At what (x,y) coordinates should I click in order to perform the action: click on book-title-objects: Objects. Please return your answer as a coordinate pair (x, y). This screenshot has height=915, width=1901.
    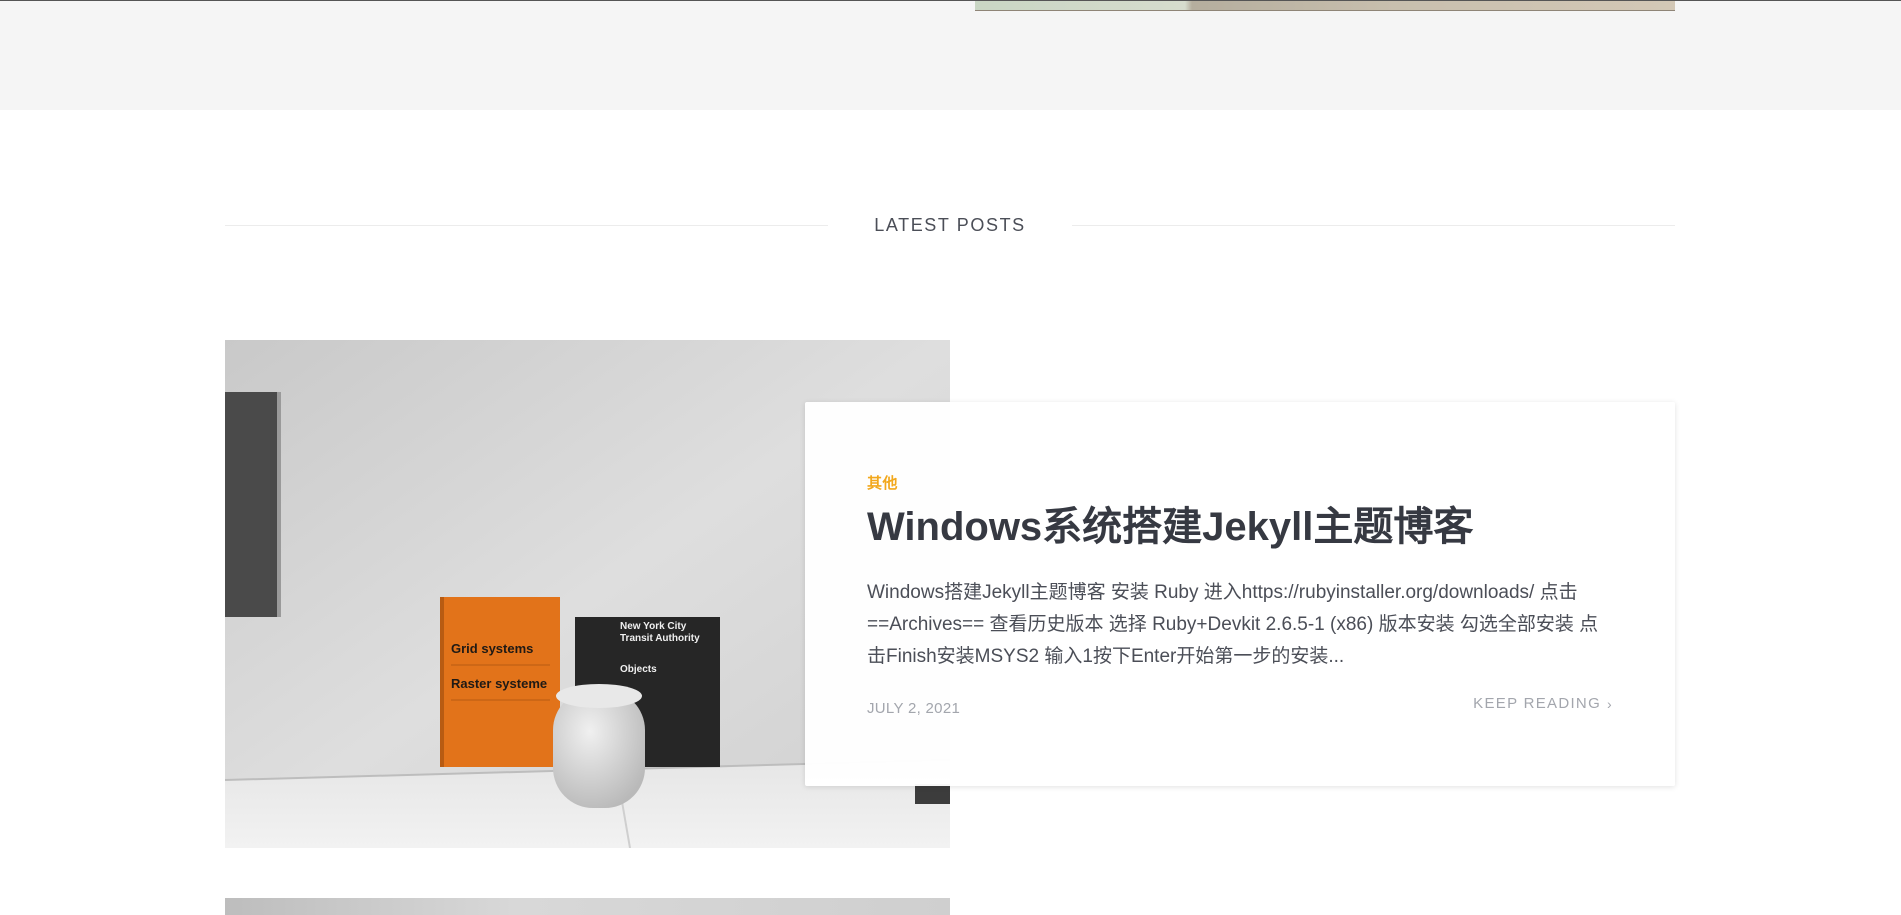
    Looking at the image, I should click on (638, 669).